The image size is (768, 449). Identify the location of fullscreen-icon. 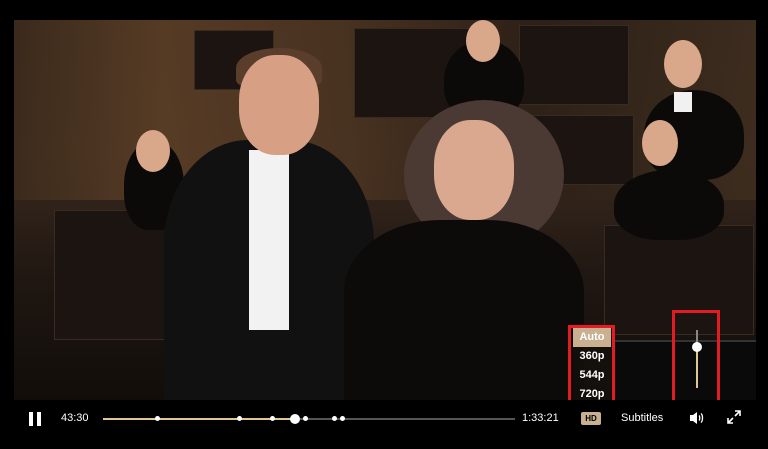
(734, 417).